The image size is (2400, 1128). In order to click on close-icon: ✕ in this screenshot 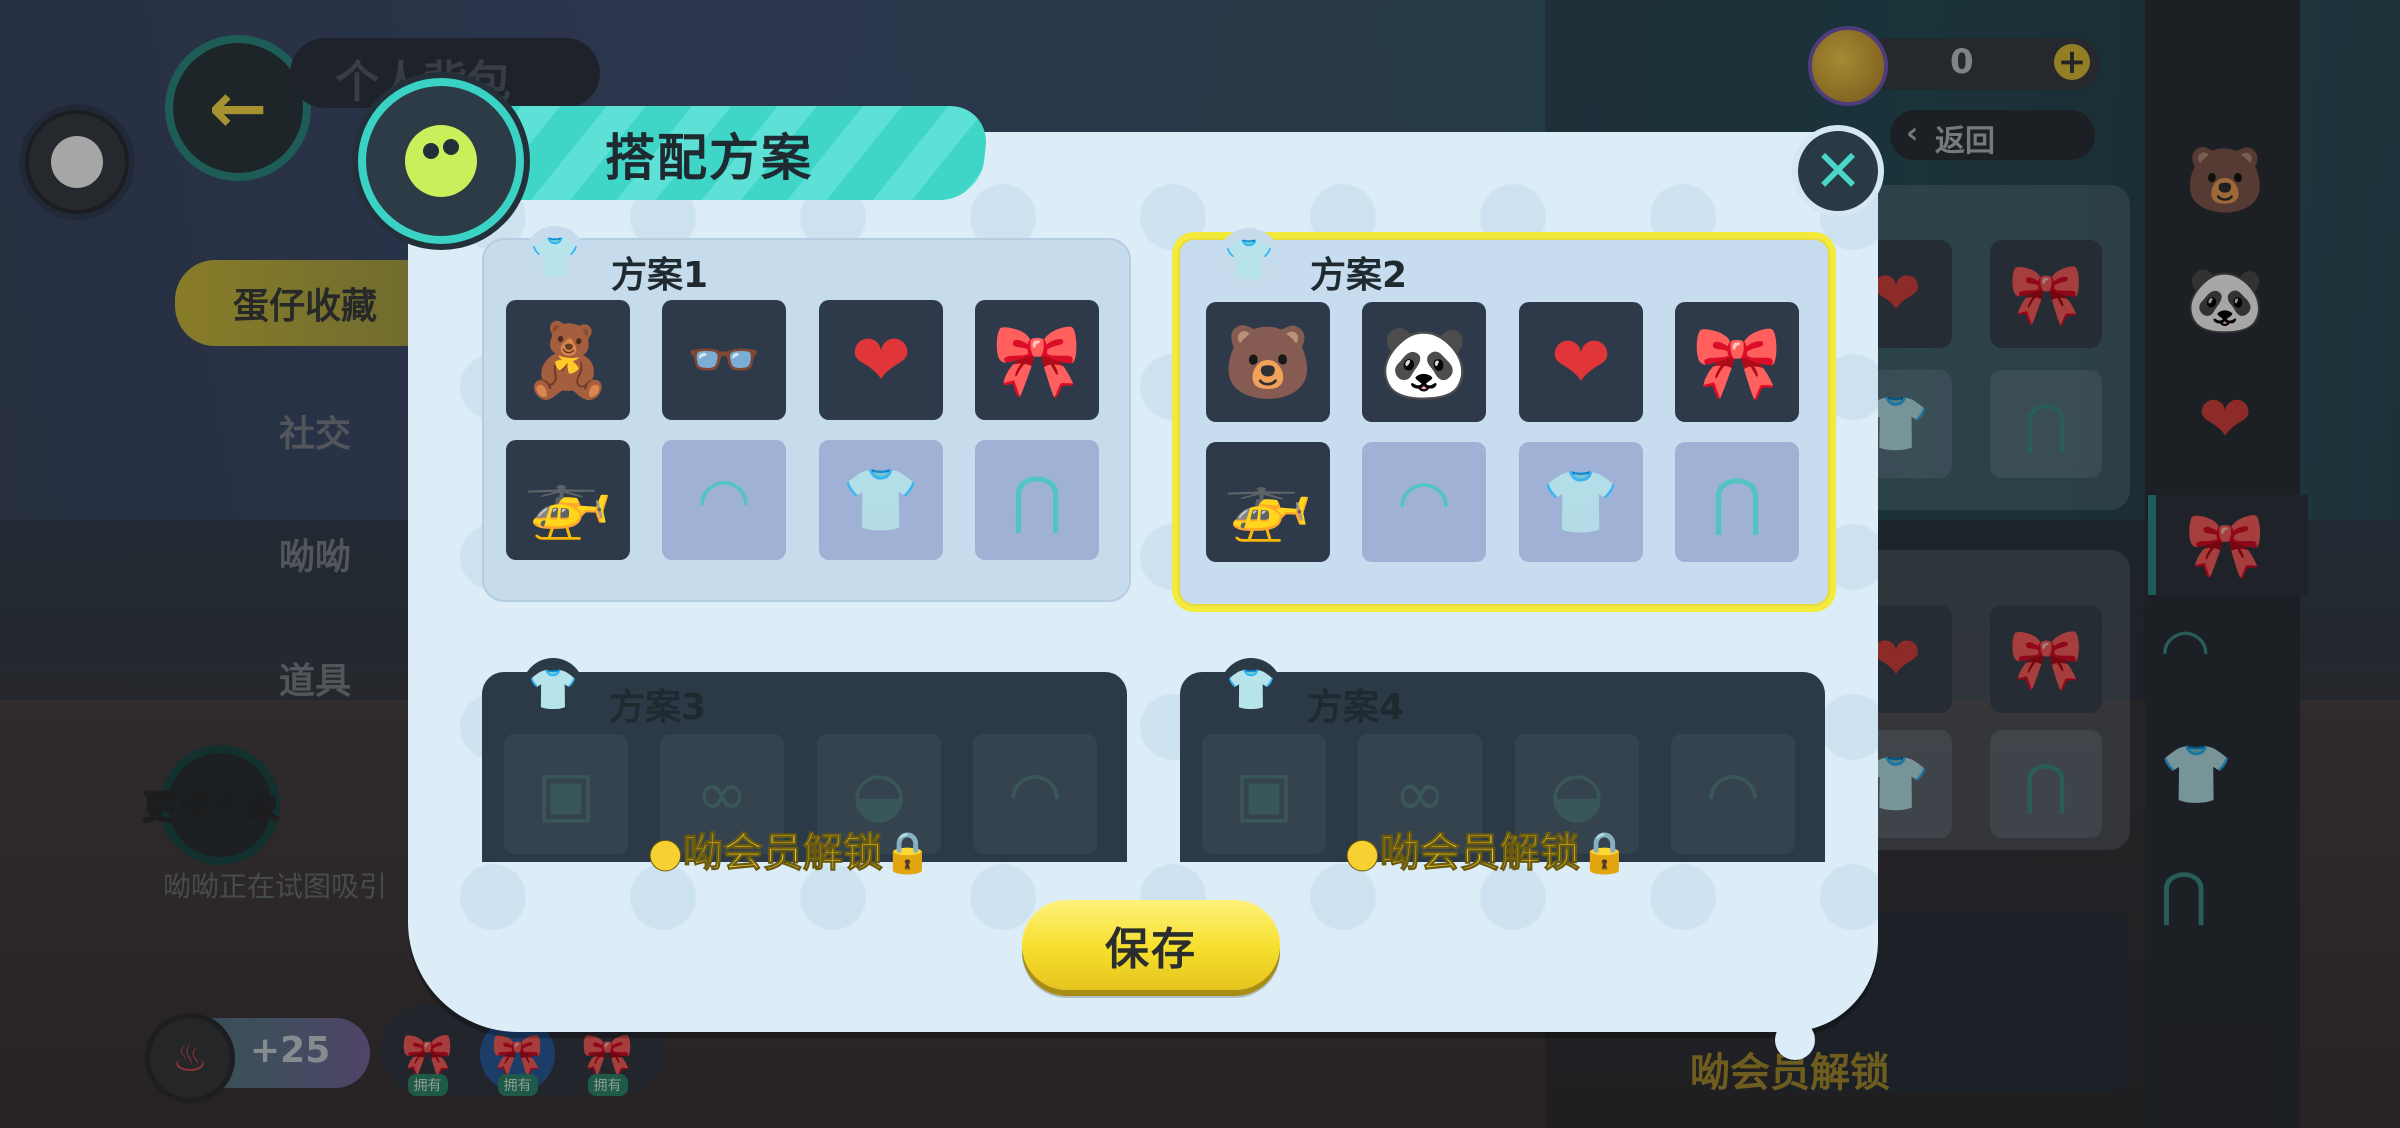, I will do `click(1838, 171)`.